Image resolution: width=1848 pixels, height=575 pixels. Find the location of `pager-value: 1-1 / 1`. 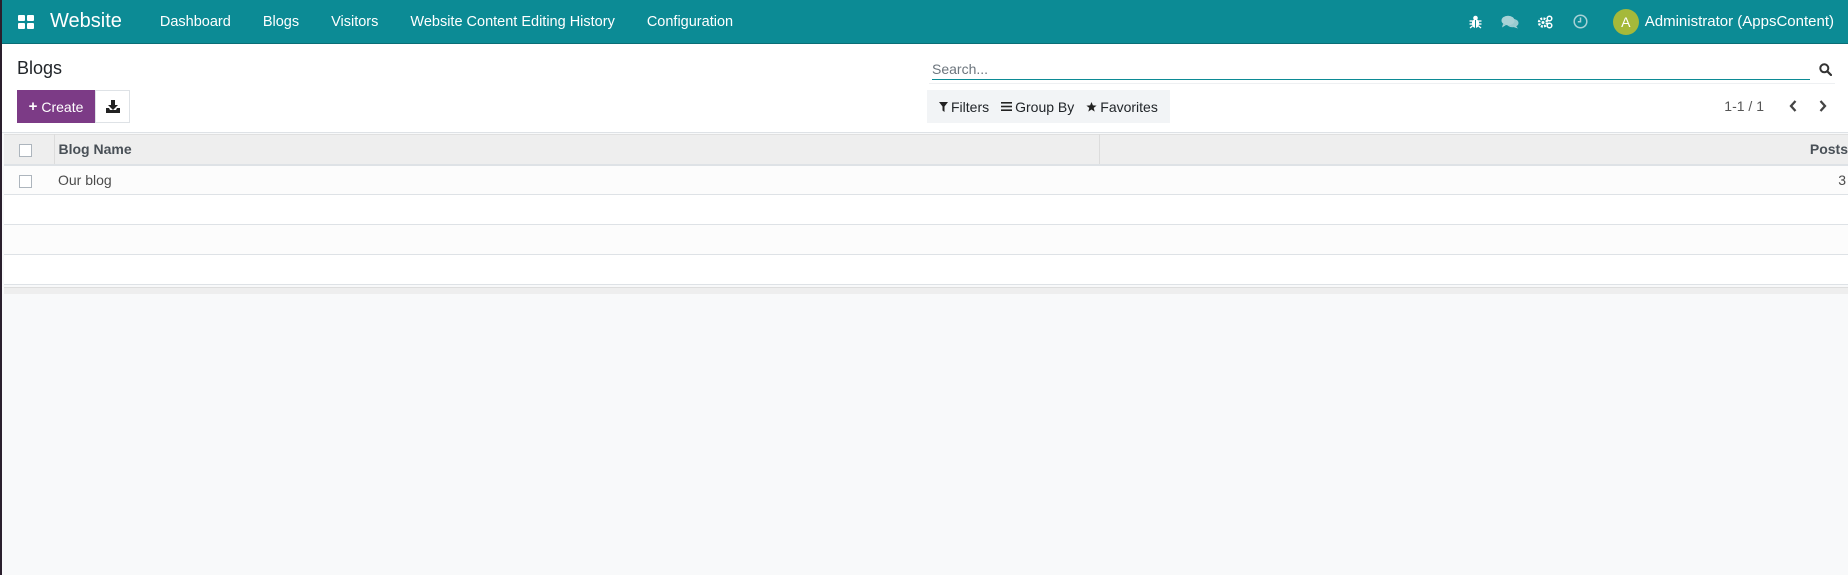

pager-value: 1-1 / 1 is located at coordinates (1744, 106).